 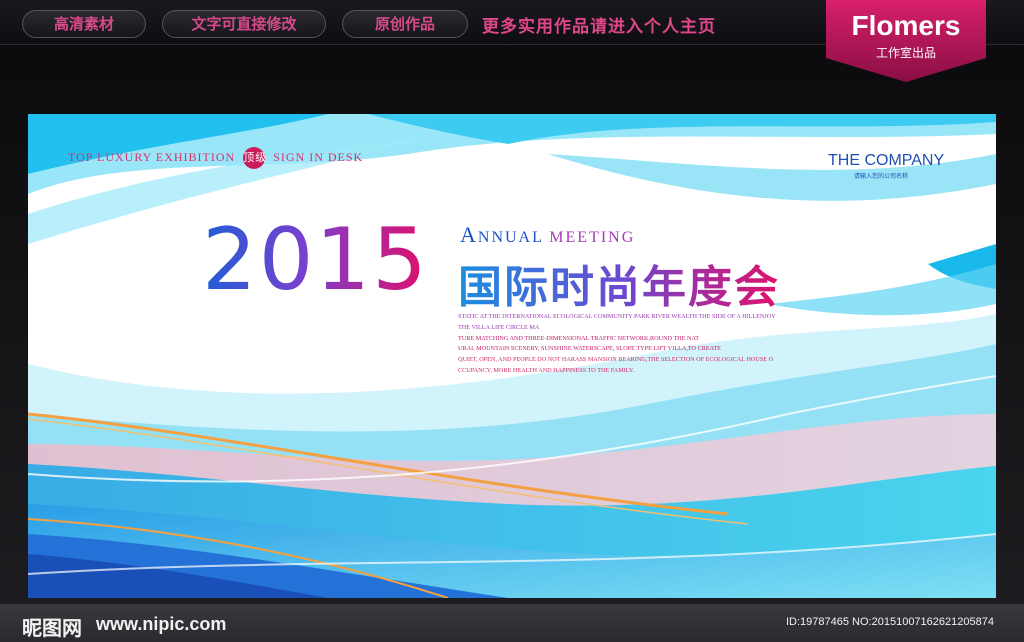 What do you see at coordinates (905, 53) in the screenshot?
I see `badge-subtitle: 工作室出品` at bounding box center [905, 53].